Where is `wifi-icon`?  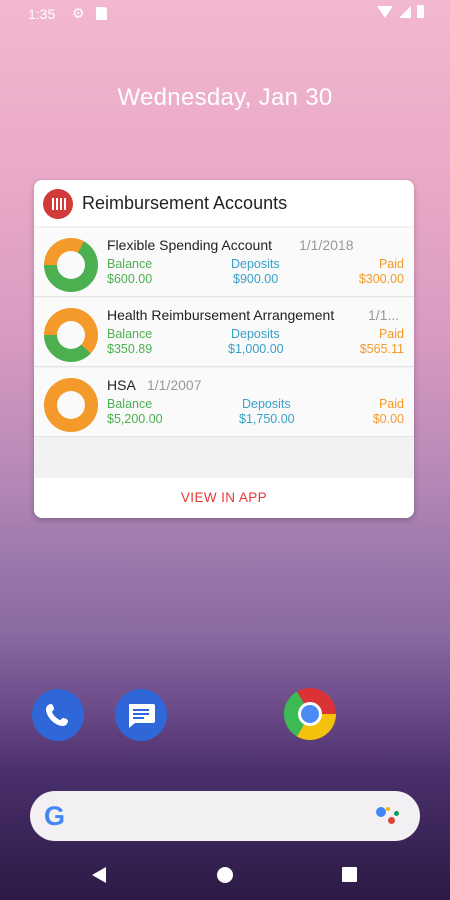
wifi-icon is located at coordinates (385, 11).